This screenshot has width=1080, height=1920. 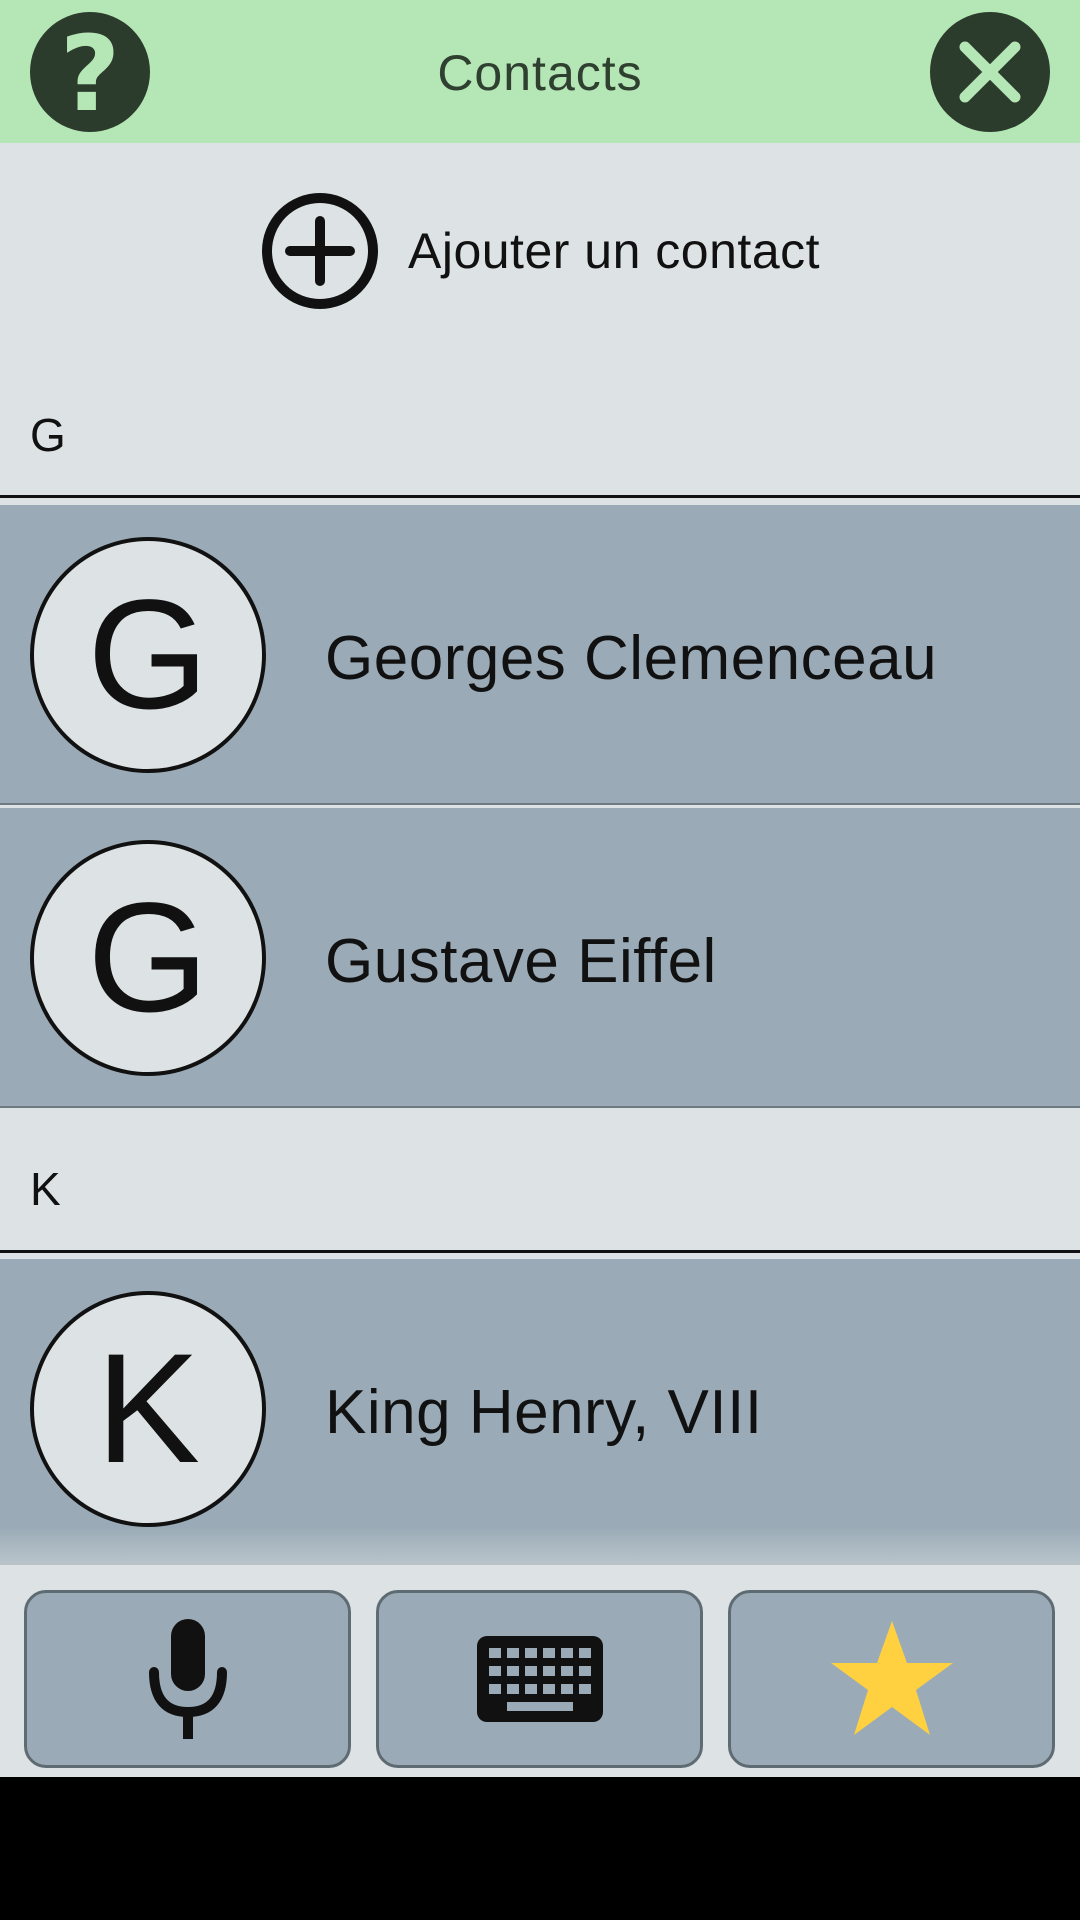 I want to click on page-title: Contacts, so click(x=540, y=73).